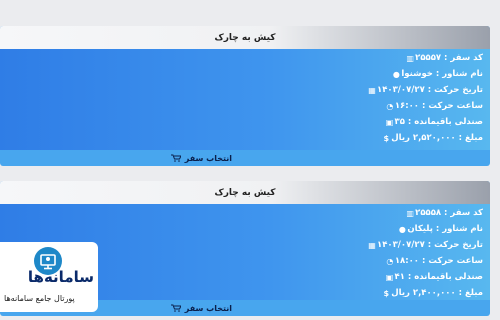 The height and width of the screenshot is (320, 500). Describe the element at coordinates (438, 106) in the screenshot. I see `departure-time: ساعت حرکت : ۱۶:۰۰` at that location.